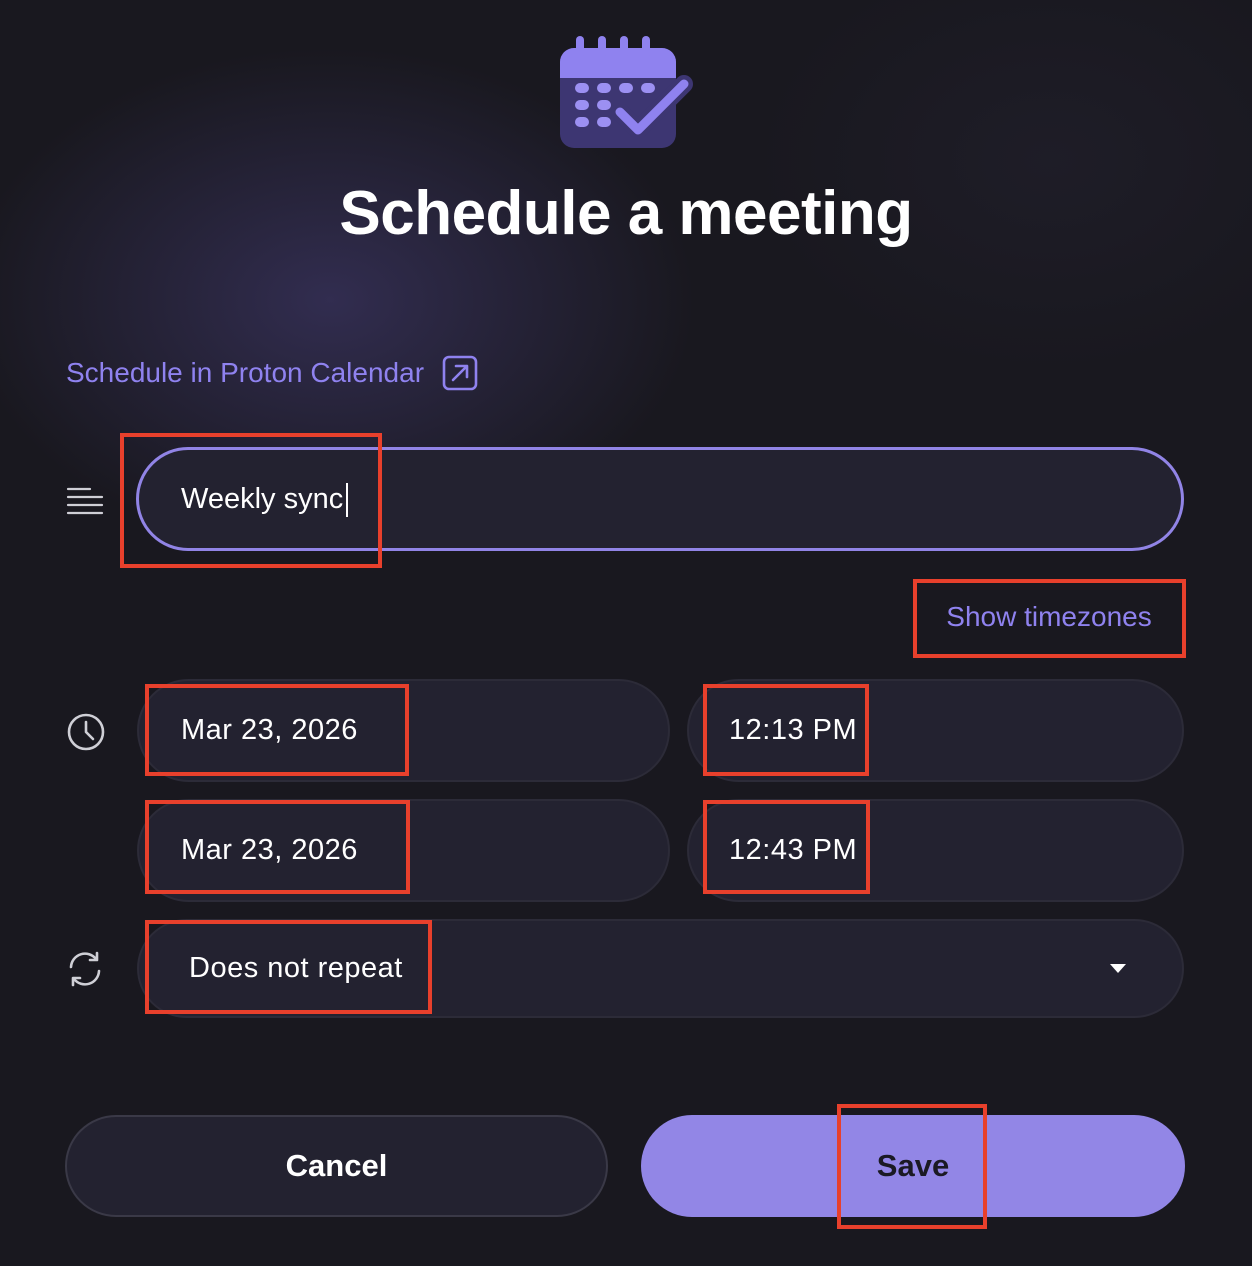  What do you see at coordinates (626, 94) in the screenshot?
I see `calendar-check-icon` at bounding box center [626, 94].